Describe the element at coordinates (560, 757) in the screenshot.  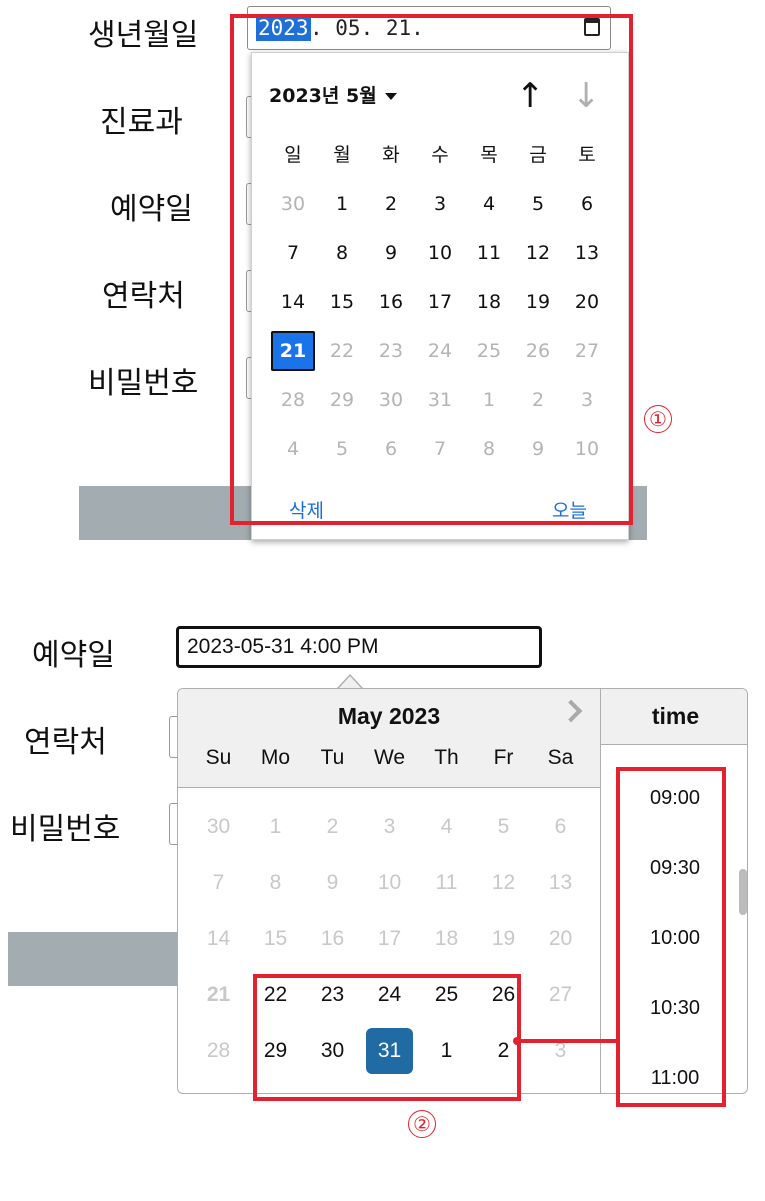
I see `weekday-header: Sa` at that location.